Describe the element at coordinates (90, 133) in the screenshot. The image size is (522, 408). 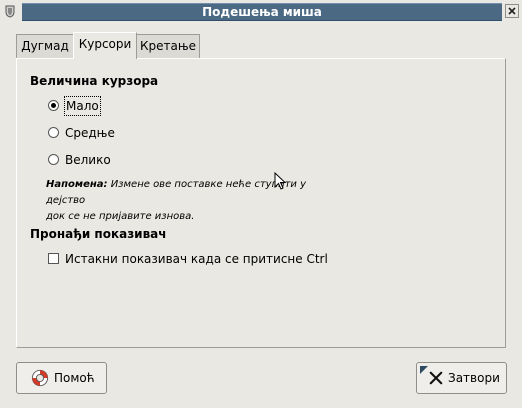
I see `radio-medium-label: Средње` at that location.